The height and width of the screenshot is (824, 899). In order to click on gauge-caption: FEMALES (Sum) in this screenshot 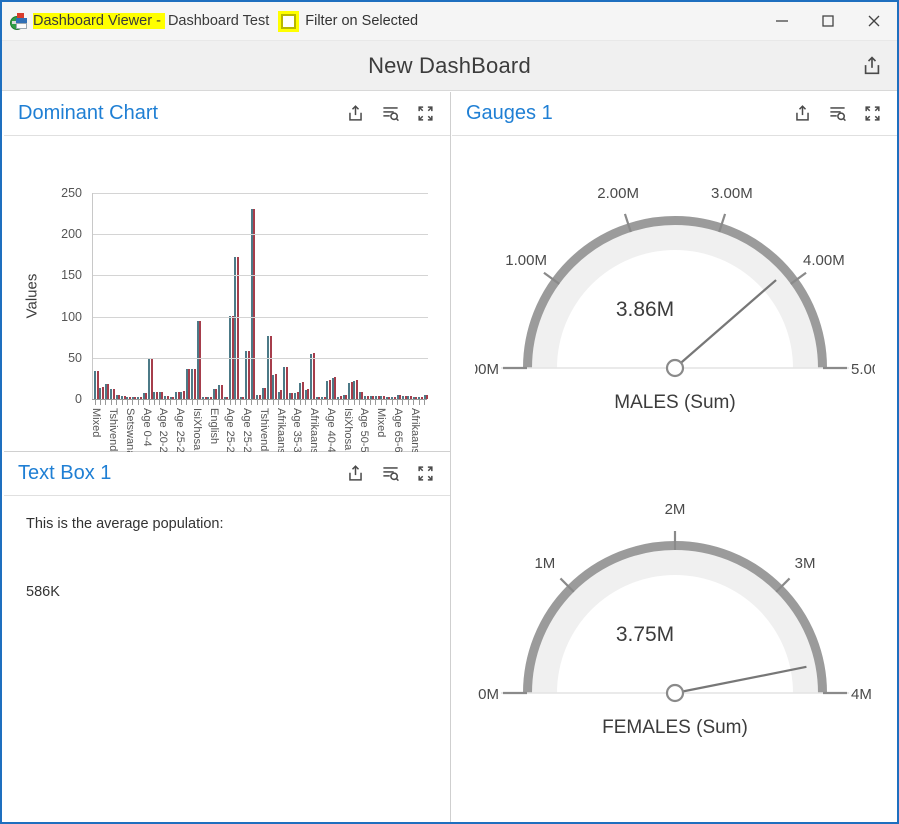, I will do `click(675, 727)`.